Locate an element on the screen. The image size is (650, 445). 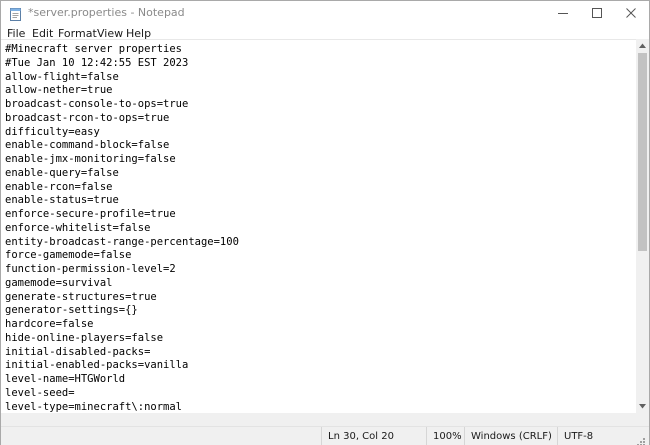
text-line: #Tue Jan 10 12:42:55 EST 2023 is located at coordinates (97, 62).